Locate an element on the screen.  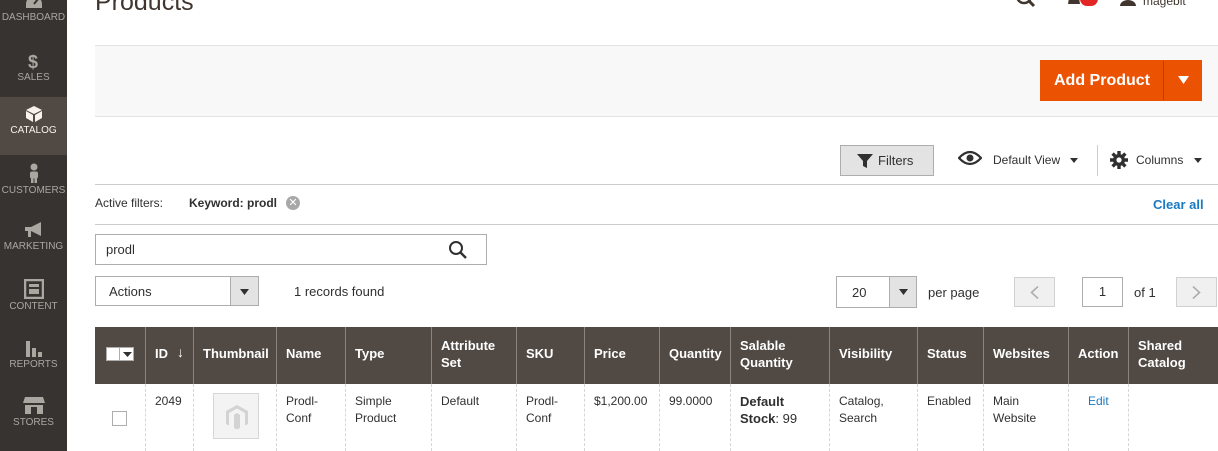
layout-icon is located at coordinates (33, 289).